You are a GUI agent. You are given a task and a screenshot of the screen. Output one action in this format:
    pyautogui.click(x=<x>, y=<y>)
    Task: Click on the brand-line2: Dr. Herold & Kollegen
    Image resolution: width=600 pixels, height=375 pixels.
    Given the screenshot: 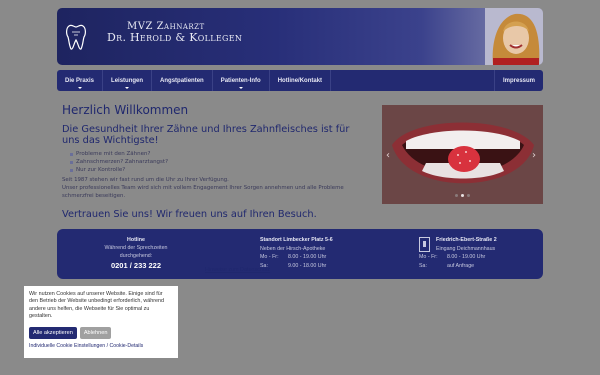 What is the action you would take?
    pyautogui.click(x=175, y=37)
    